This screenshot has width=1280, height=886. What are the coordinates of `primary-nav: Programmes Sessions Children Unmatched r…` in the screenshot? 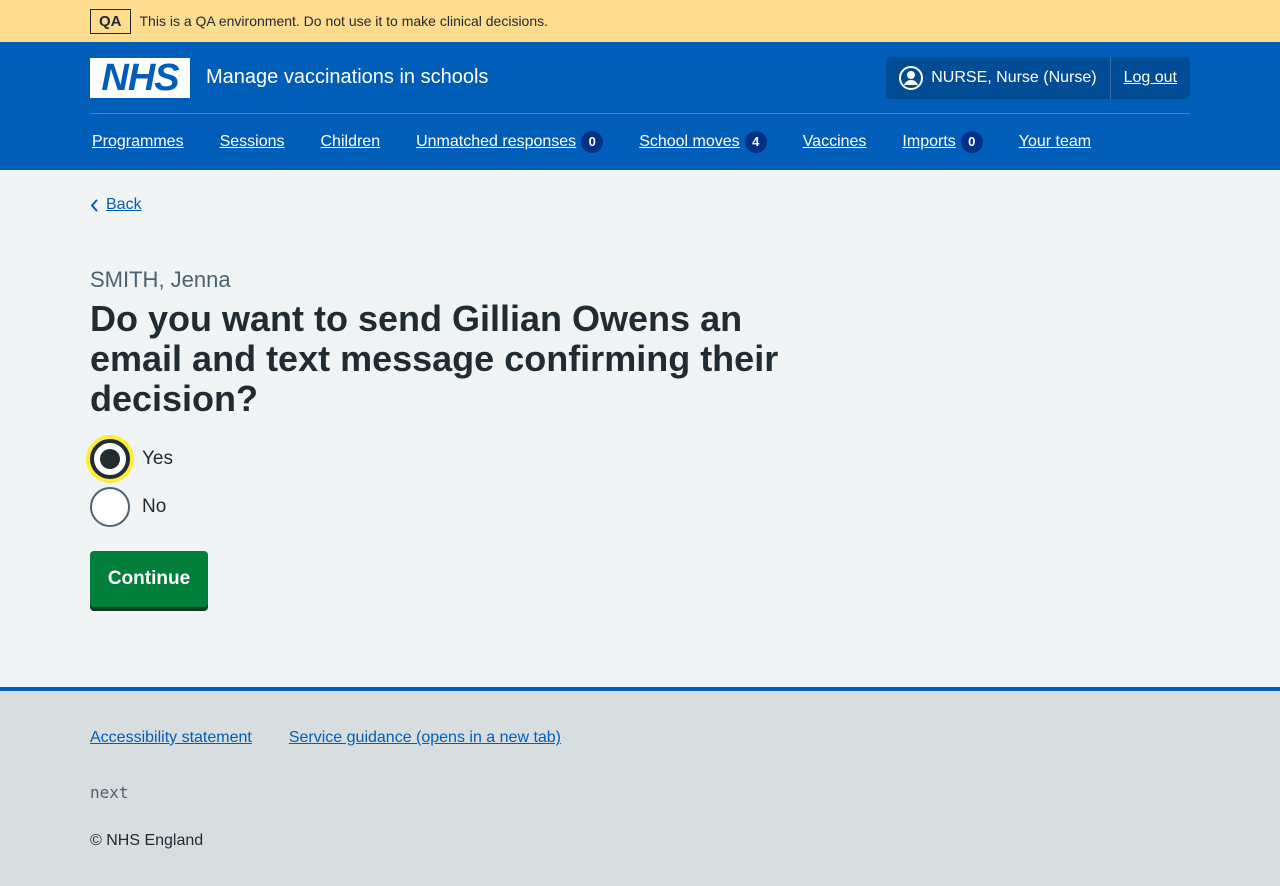 It's located at (640, 141).